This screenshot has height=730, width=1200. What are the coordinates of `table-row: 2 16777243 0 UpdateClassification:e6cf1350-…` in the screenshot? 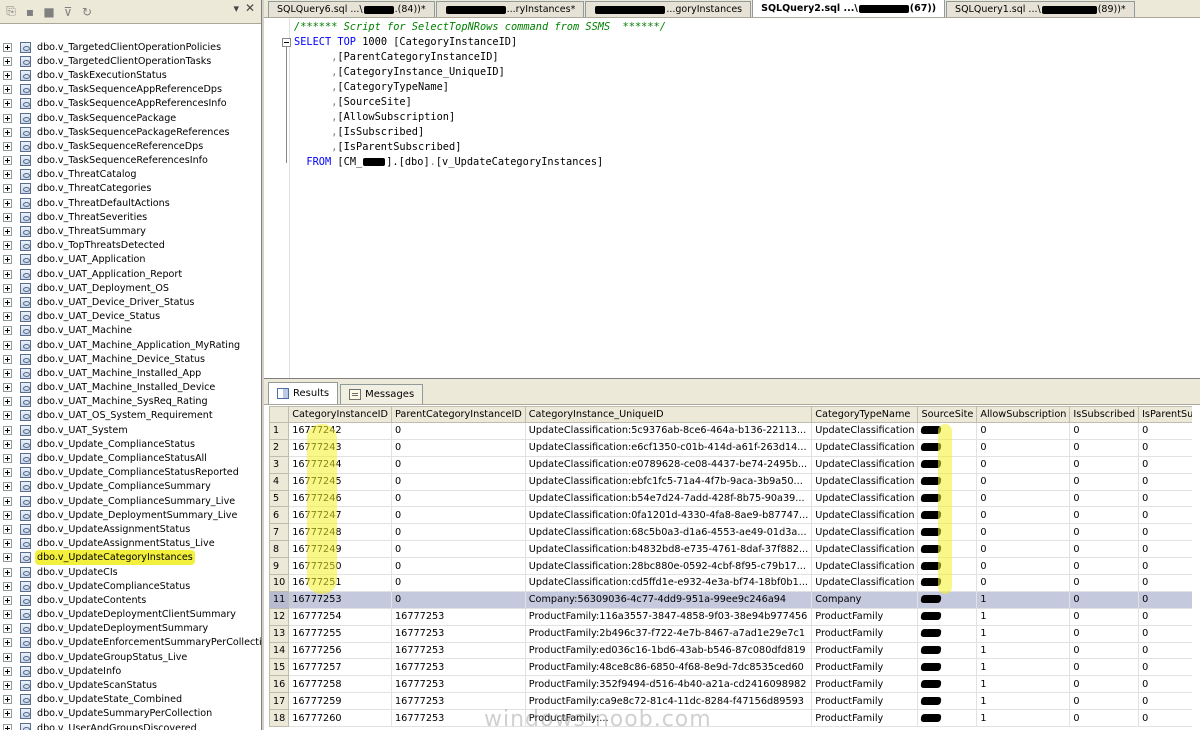 It's located at (730, 447).